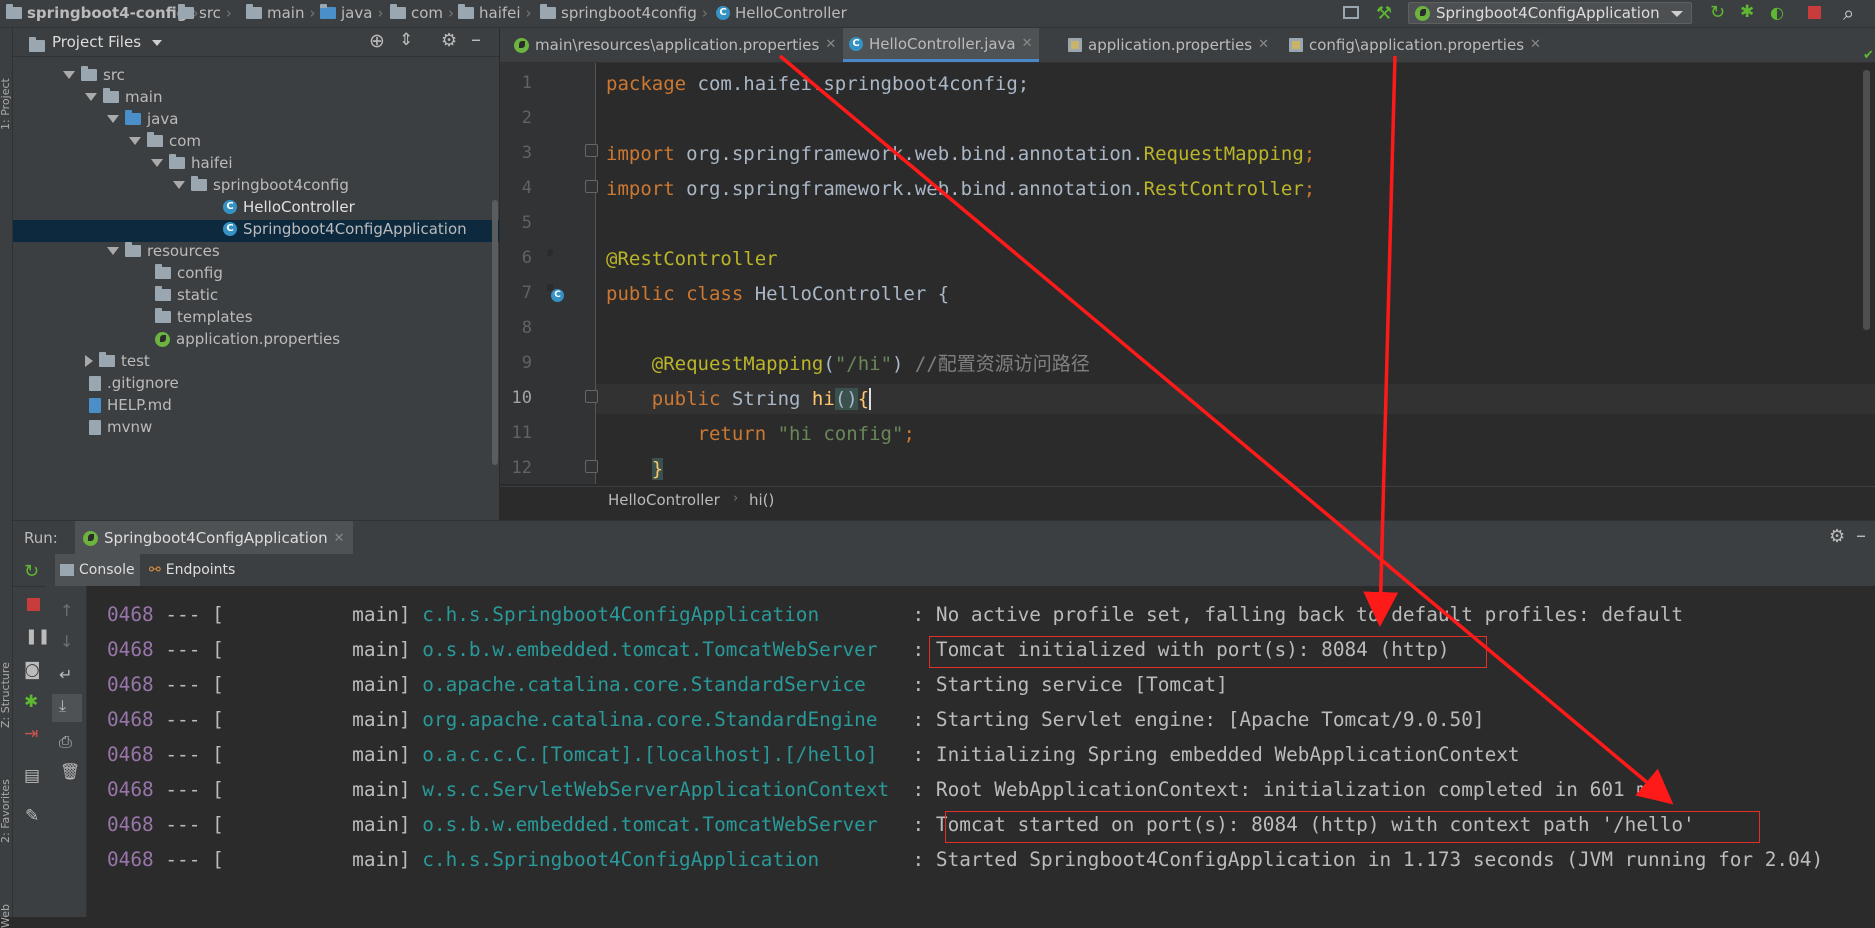  What do you see at coordinates (351, 13) in the screenshot?
I see `breadcrumb-java: java ›` at bounding box center [351, 13].